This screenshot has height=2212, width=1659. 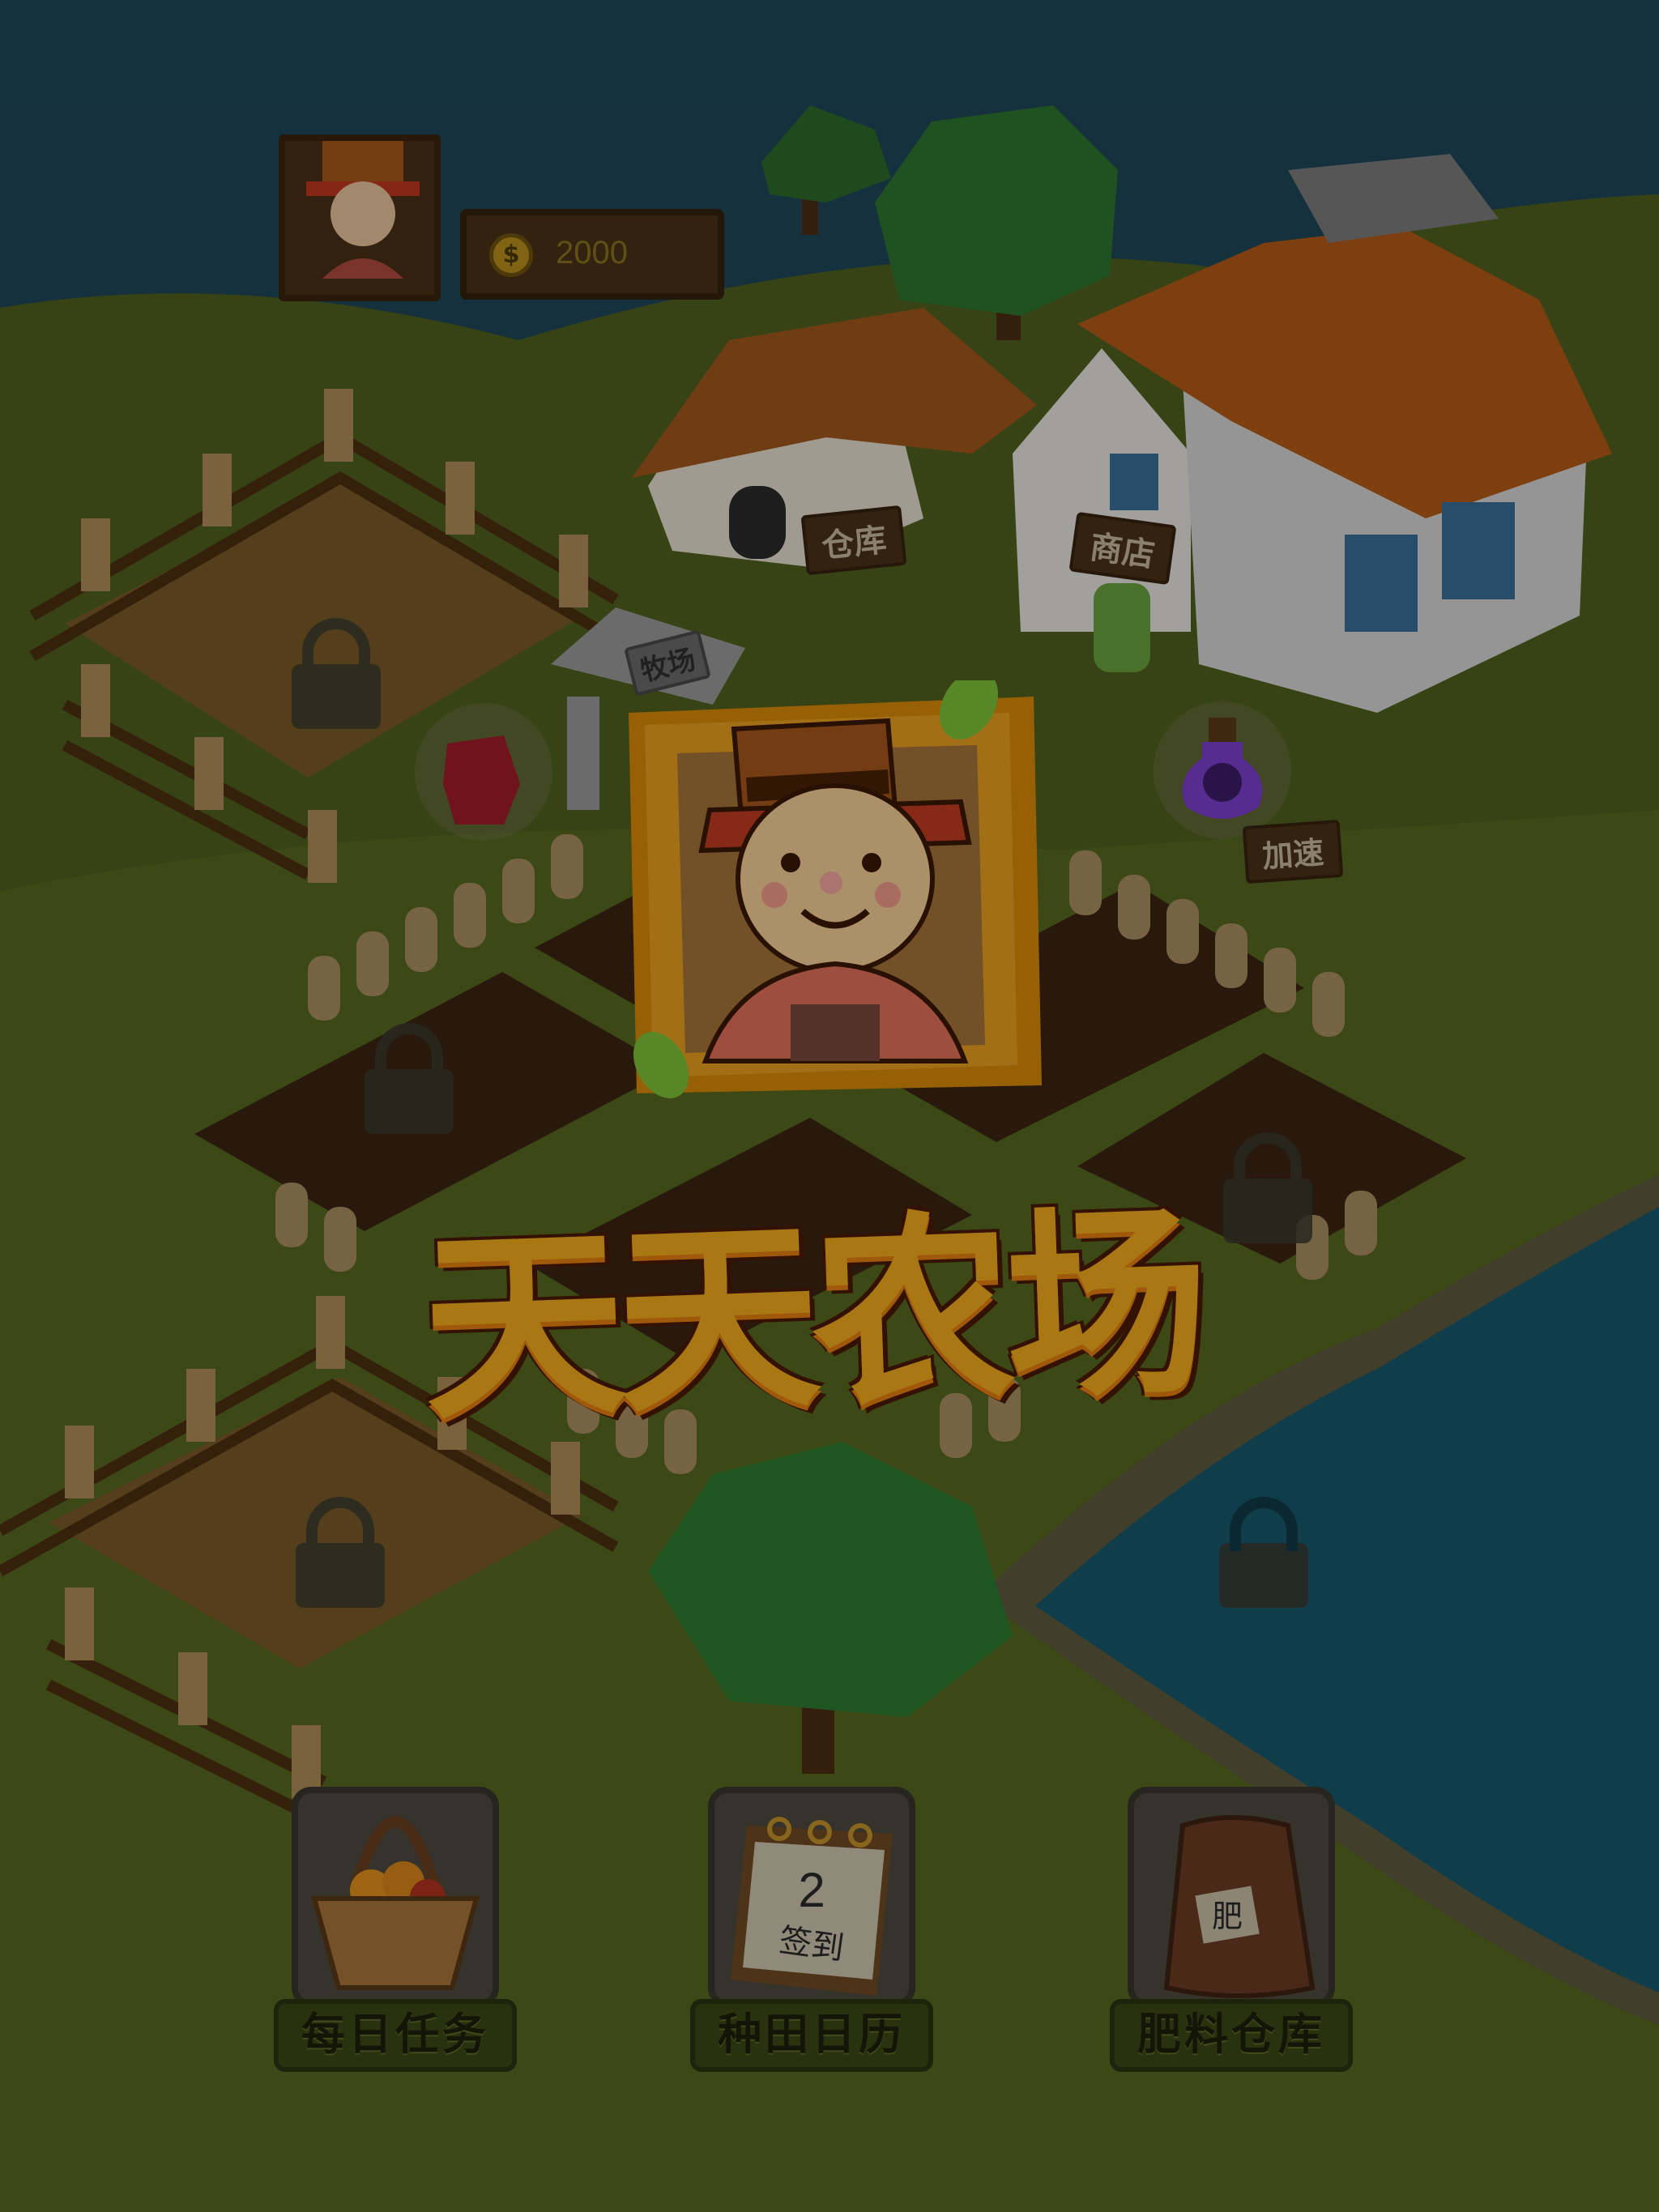 I want to click on player-avatar, so click(x=360, y=217).